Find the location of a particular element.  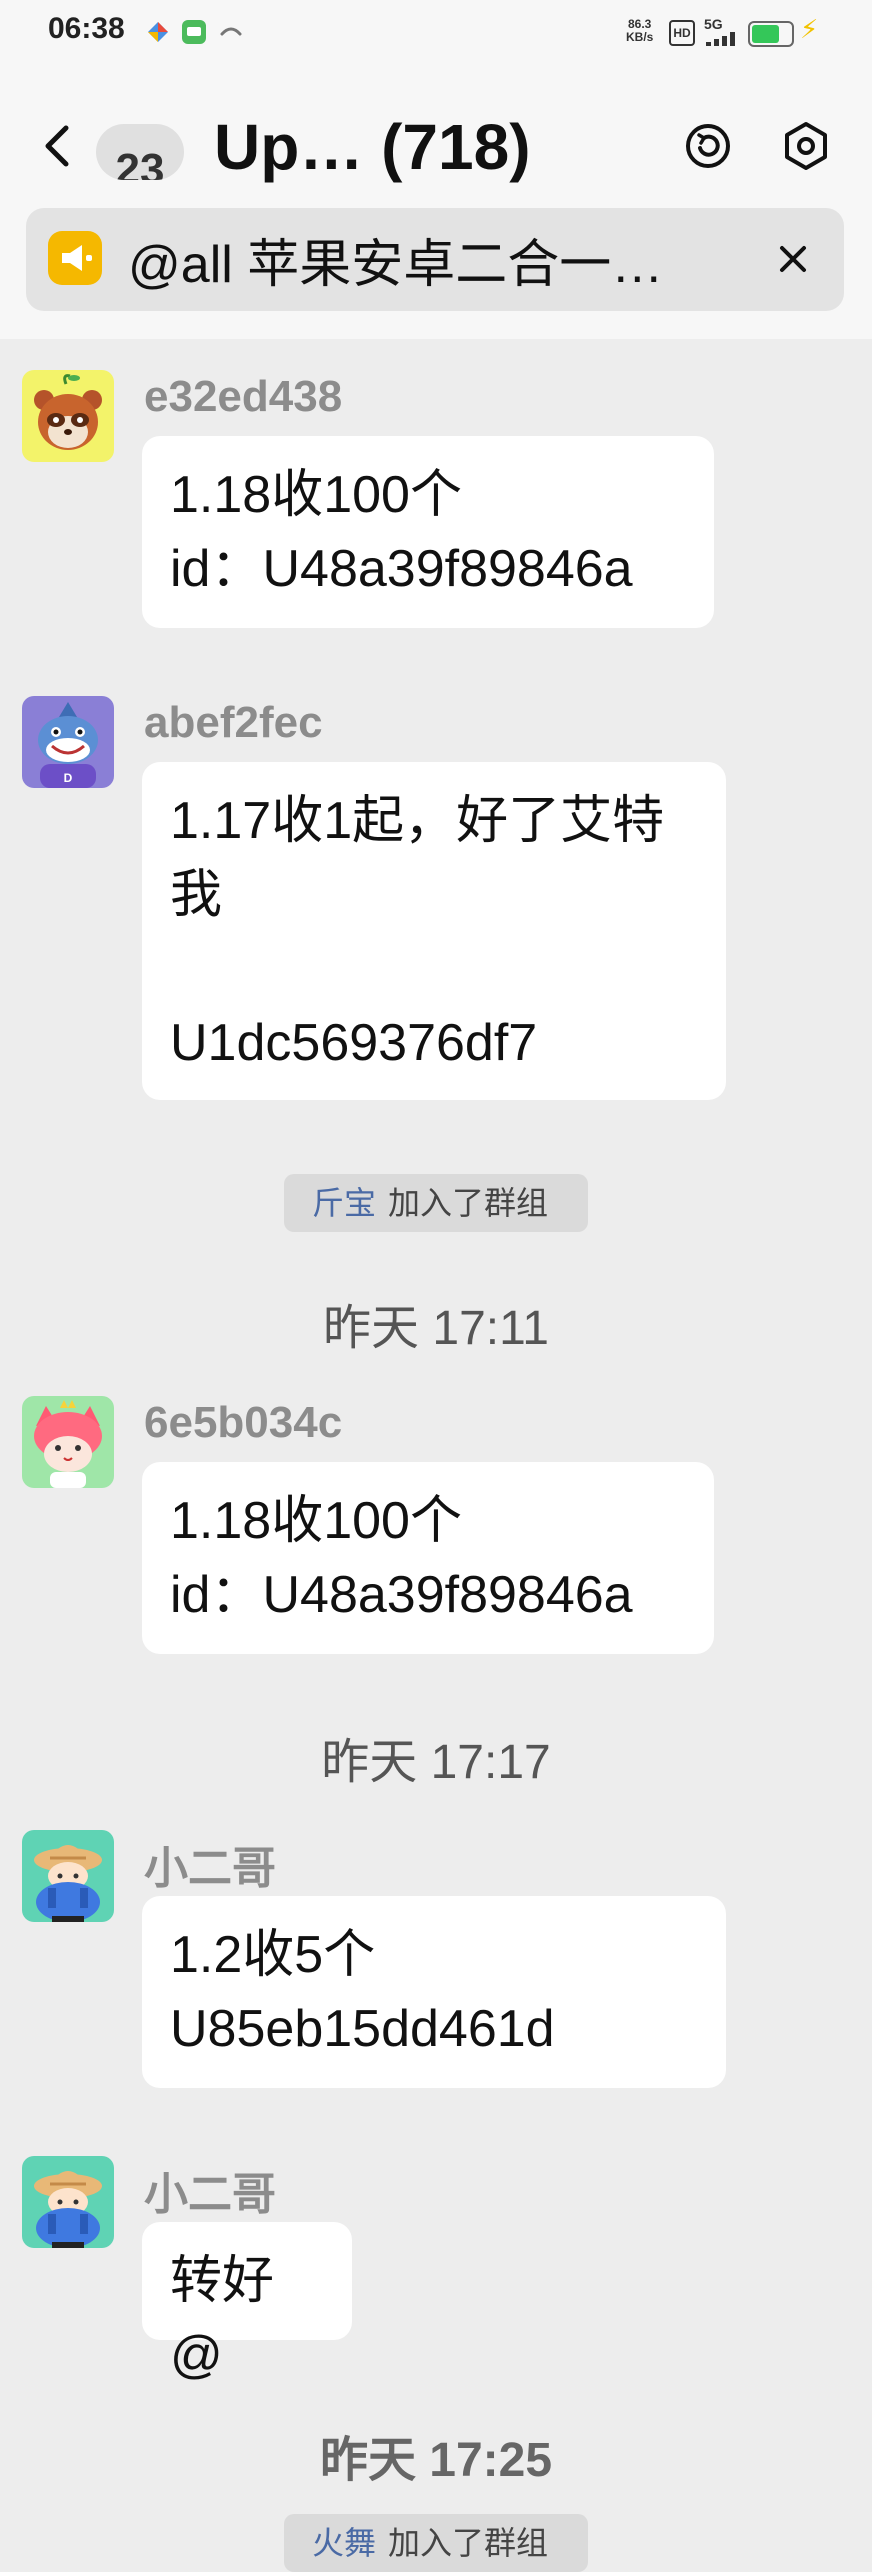

announcement-close-button is located at coordinates (793, 259).